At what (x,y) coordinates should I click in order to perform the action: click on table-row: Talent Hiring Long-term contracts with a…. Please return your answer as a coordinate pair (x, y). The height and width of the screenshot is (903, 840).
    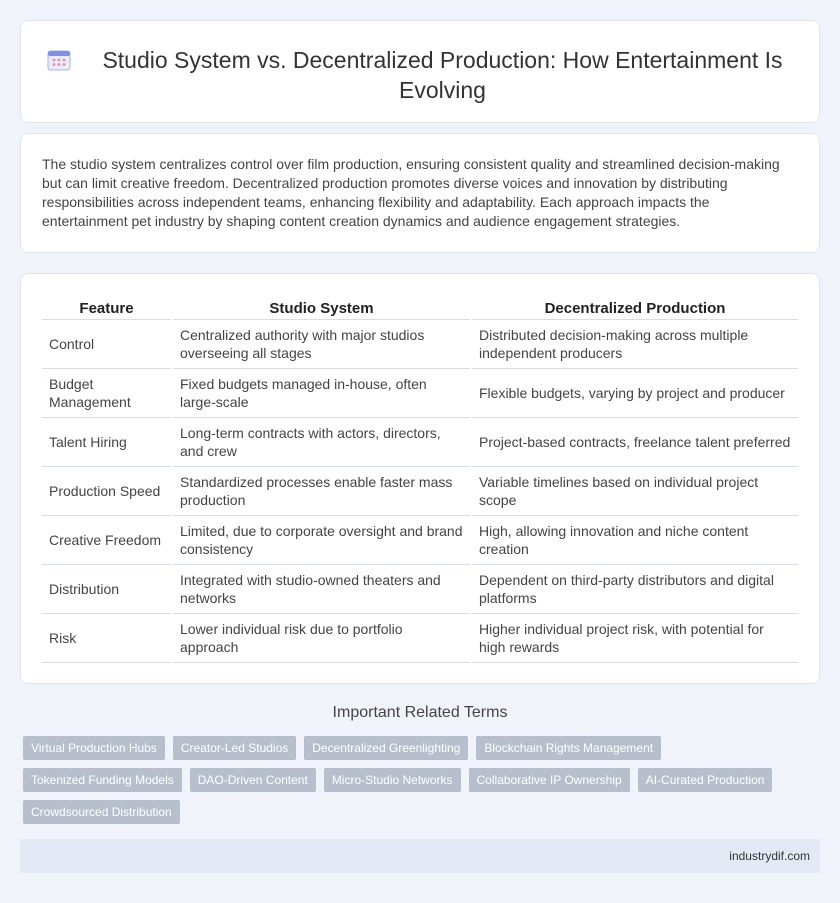
    Looking at the image, I should click on (420, 442).